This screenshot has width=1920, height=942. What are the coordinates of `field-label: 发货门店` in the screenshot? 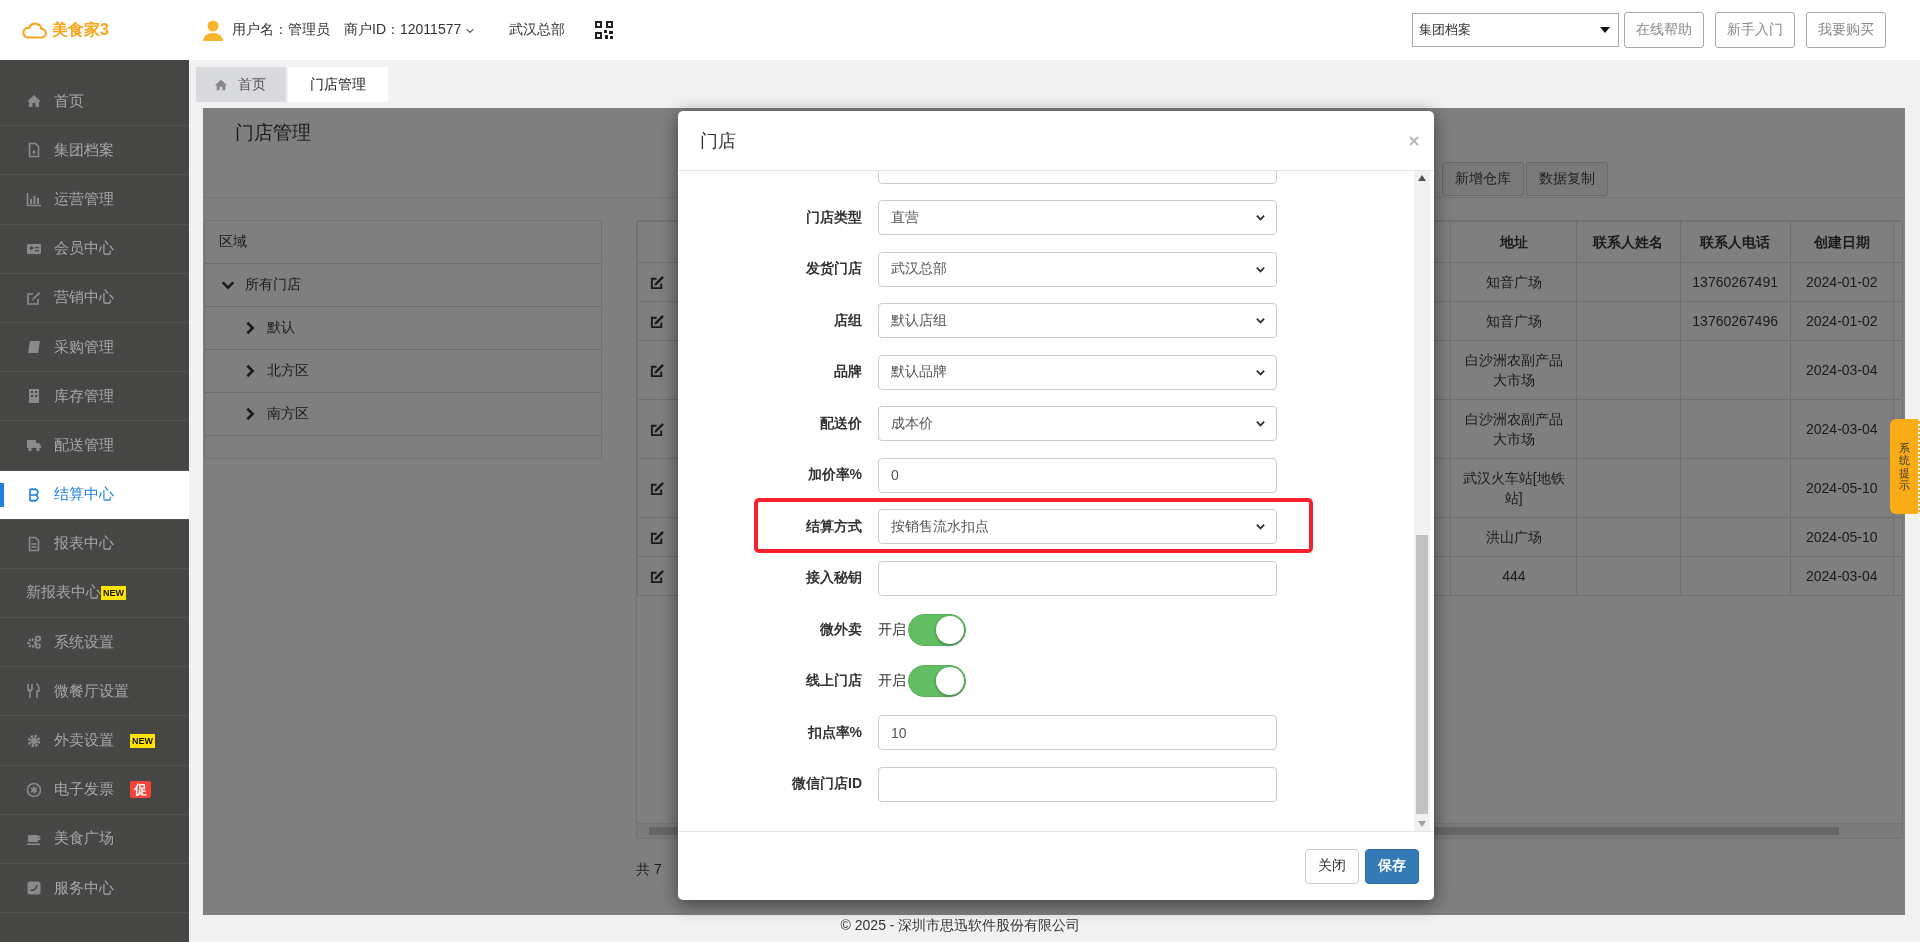 It's located at (833, 269).